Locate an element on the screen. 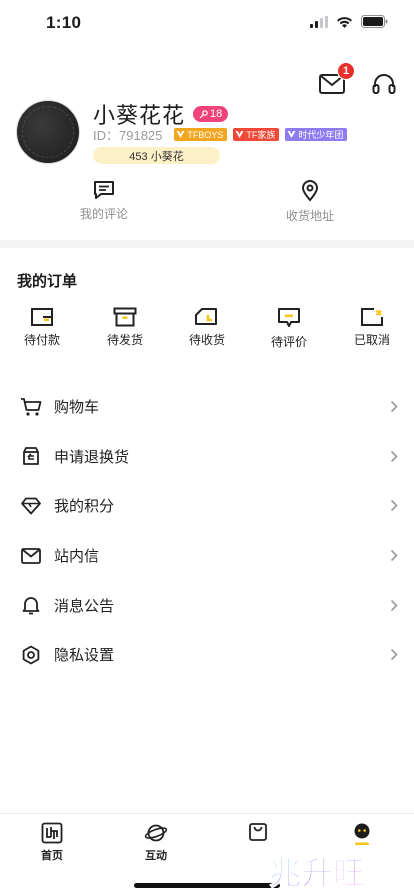  home-icon is located at coordinates (52, 833).